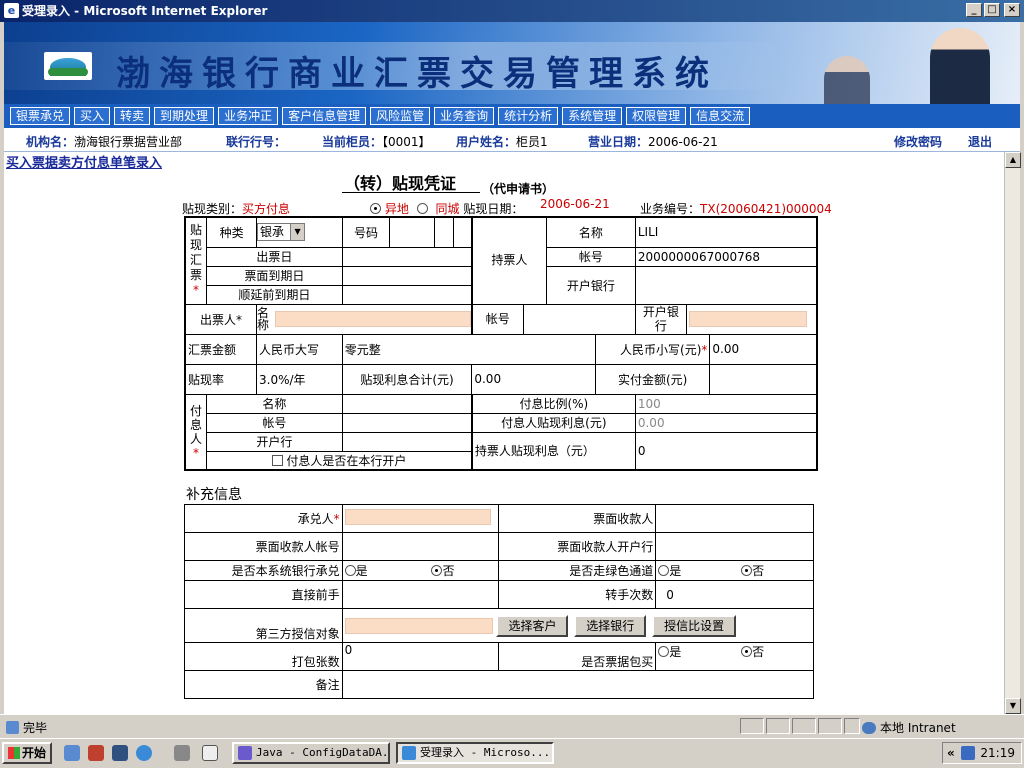 Image resolution: width=1024 pixels, height=768 pixels. What do you see at coordinates (417, 517) in the screenshot?
I see `acceptor-input` at bounding box center [417, 517].